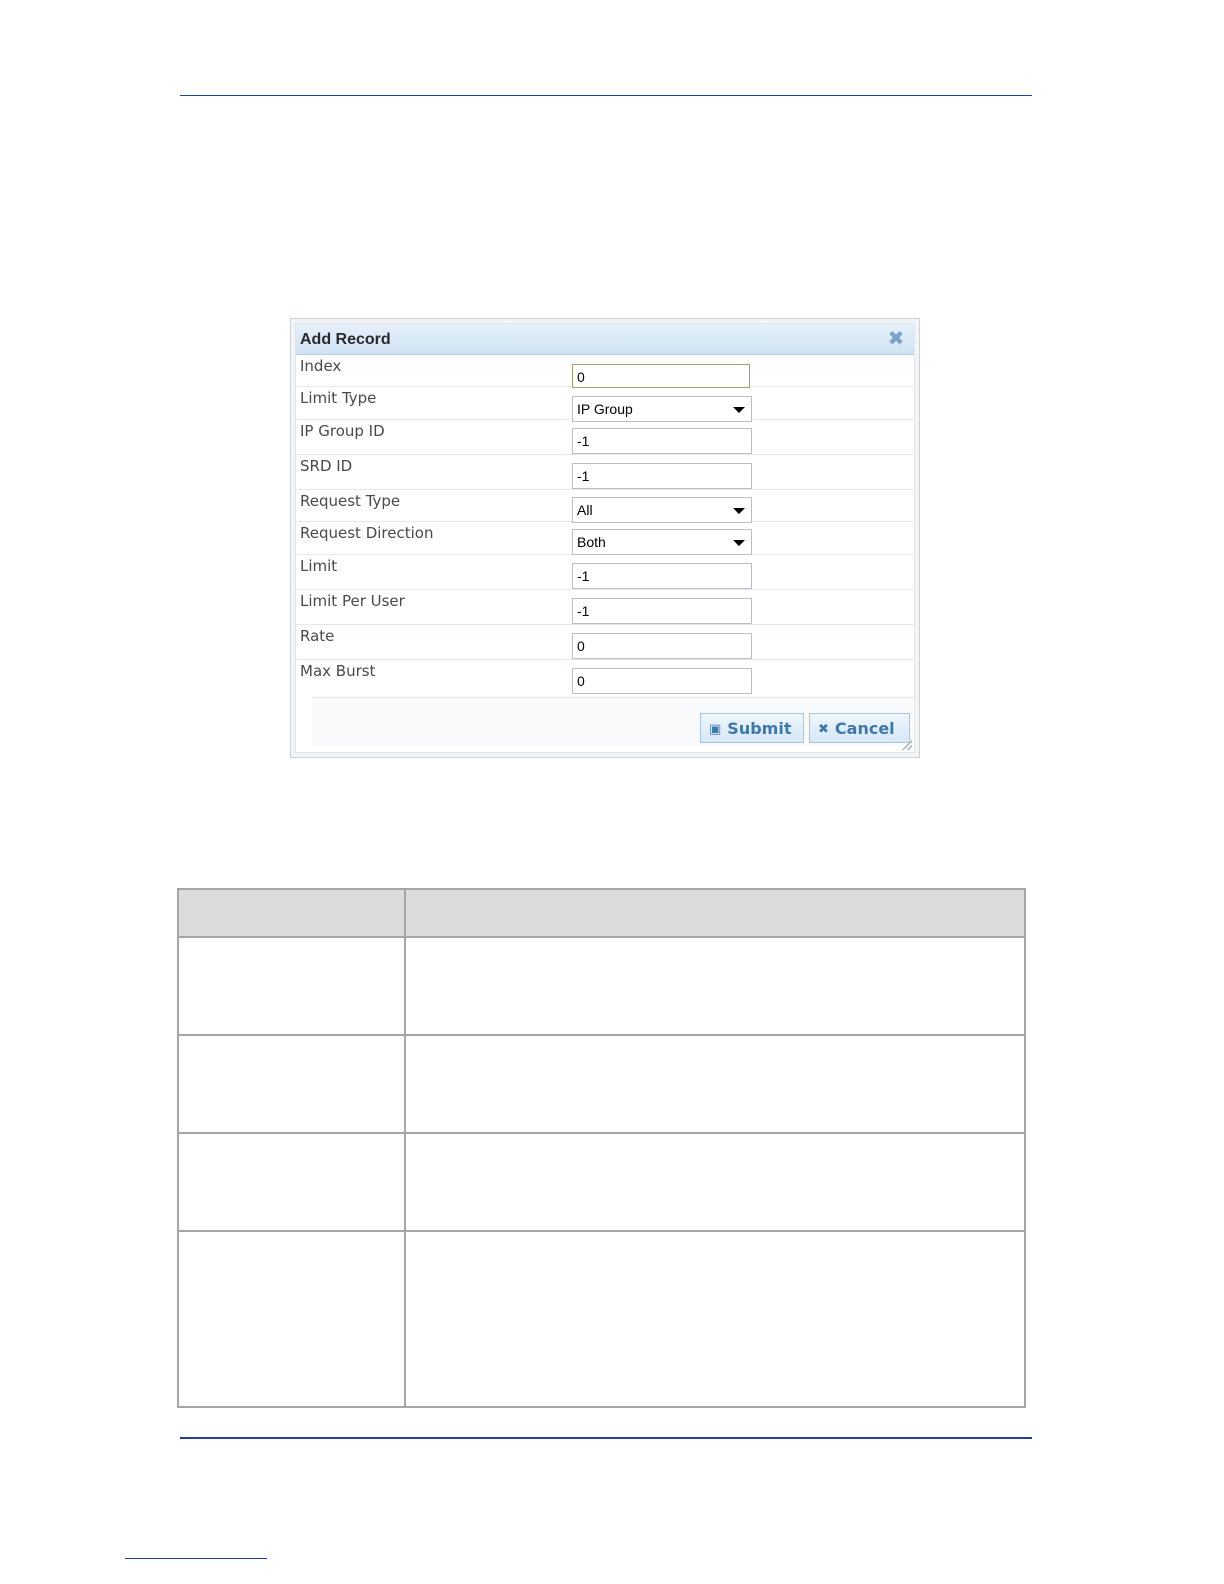 The image size is (1224, 1584). Describe the element at coordinates (326, 466) in the screenshot. I see `srd-id-label: SRD ID` at that location.